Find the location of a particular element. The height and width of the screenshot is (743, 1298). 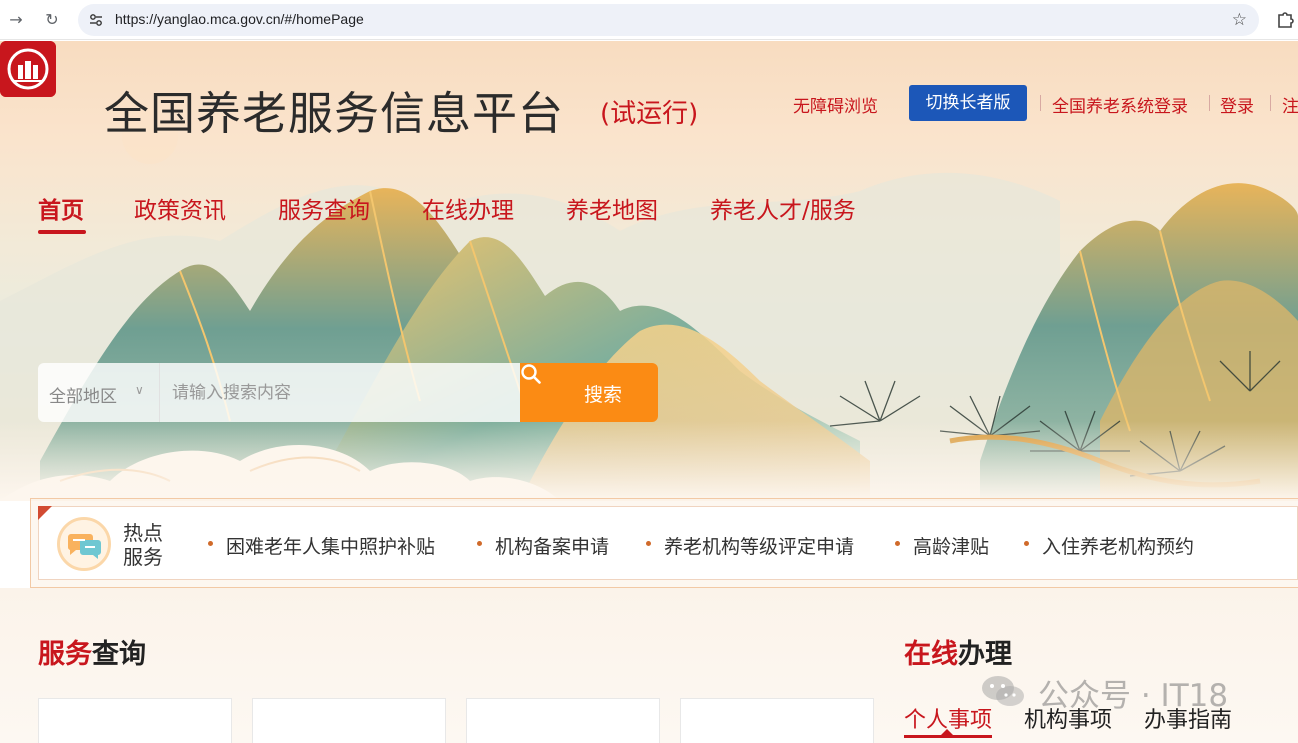

chat-bubbles-icon is located at coordinates (84, 544).